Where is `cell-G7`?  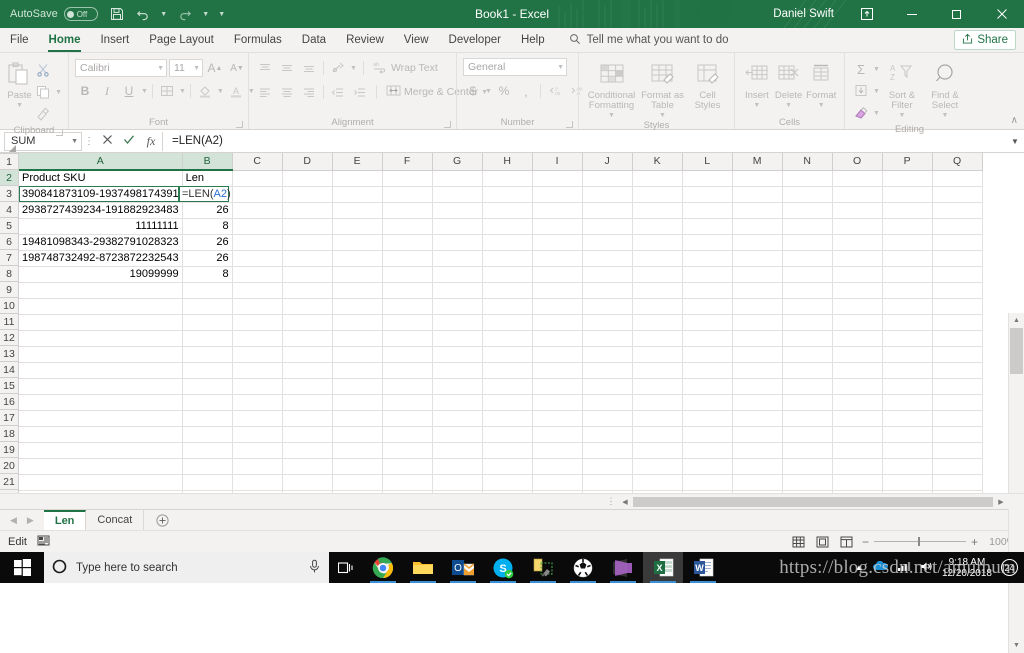 cell-G7 is located at coordinates (457, 274).